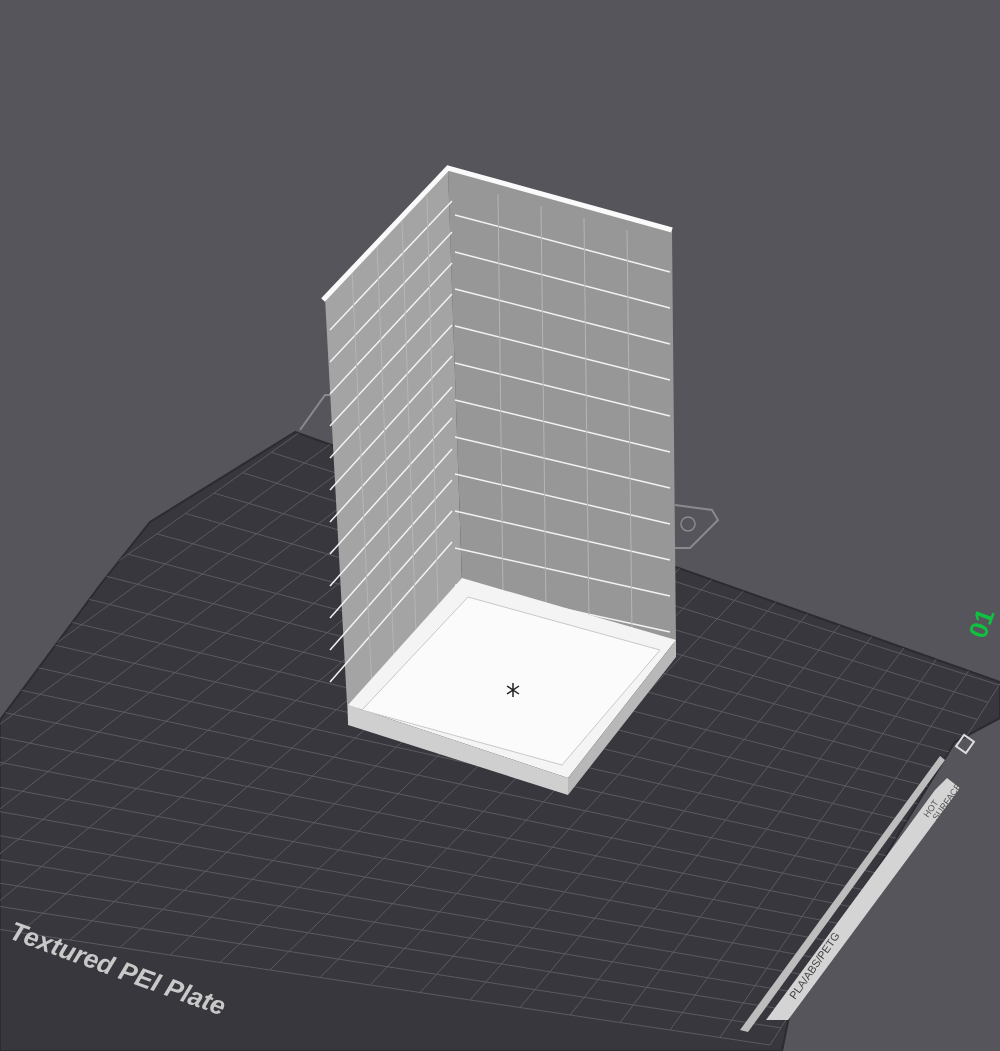 Image resolution: width=1000 pixels, height=1051 pixels. I want to click on bed-marking-icon, so click(697, 526).